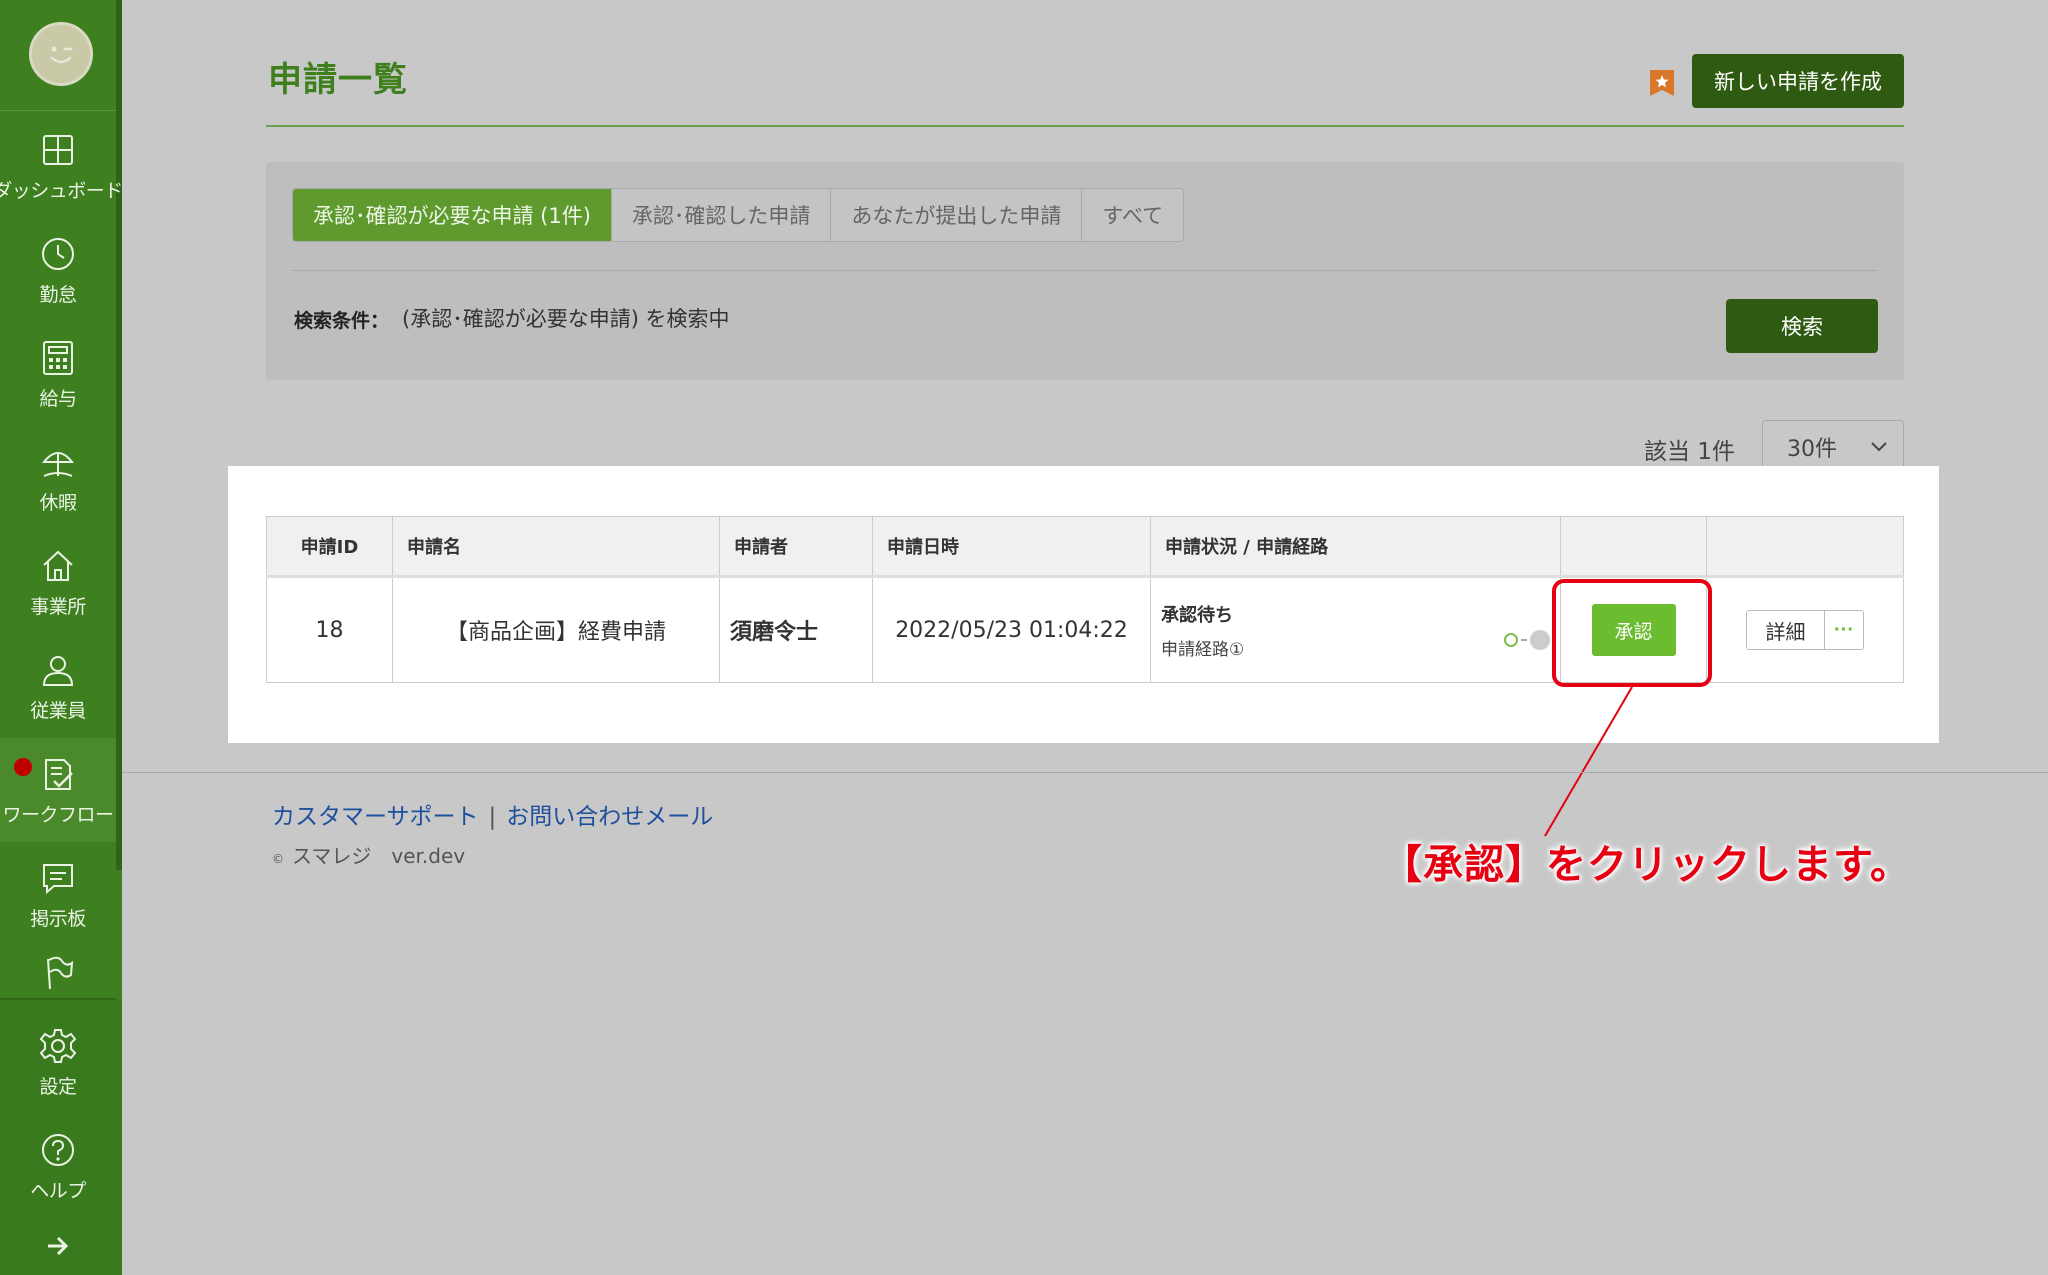  I want to click on header-status: 申請状況 / 申請経路, so click(1355, 547).